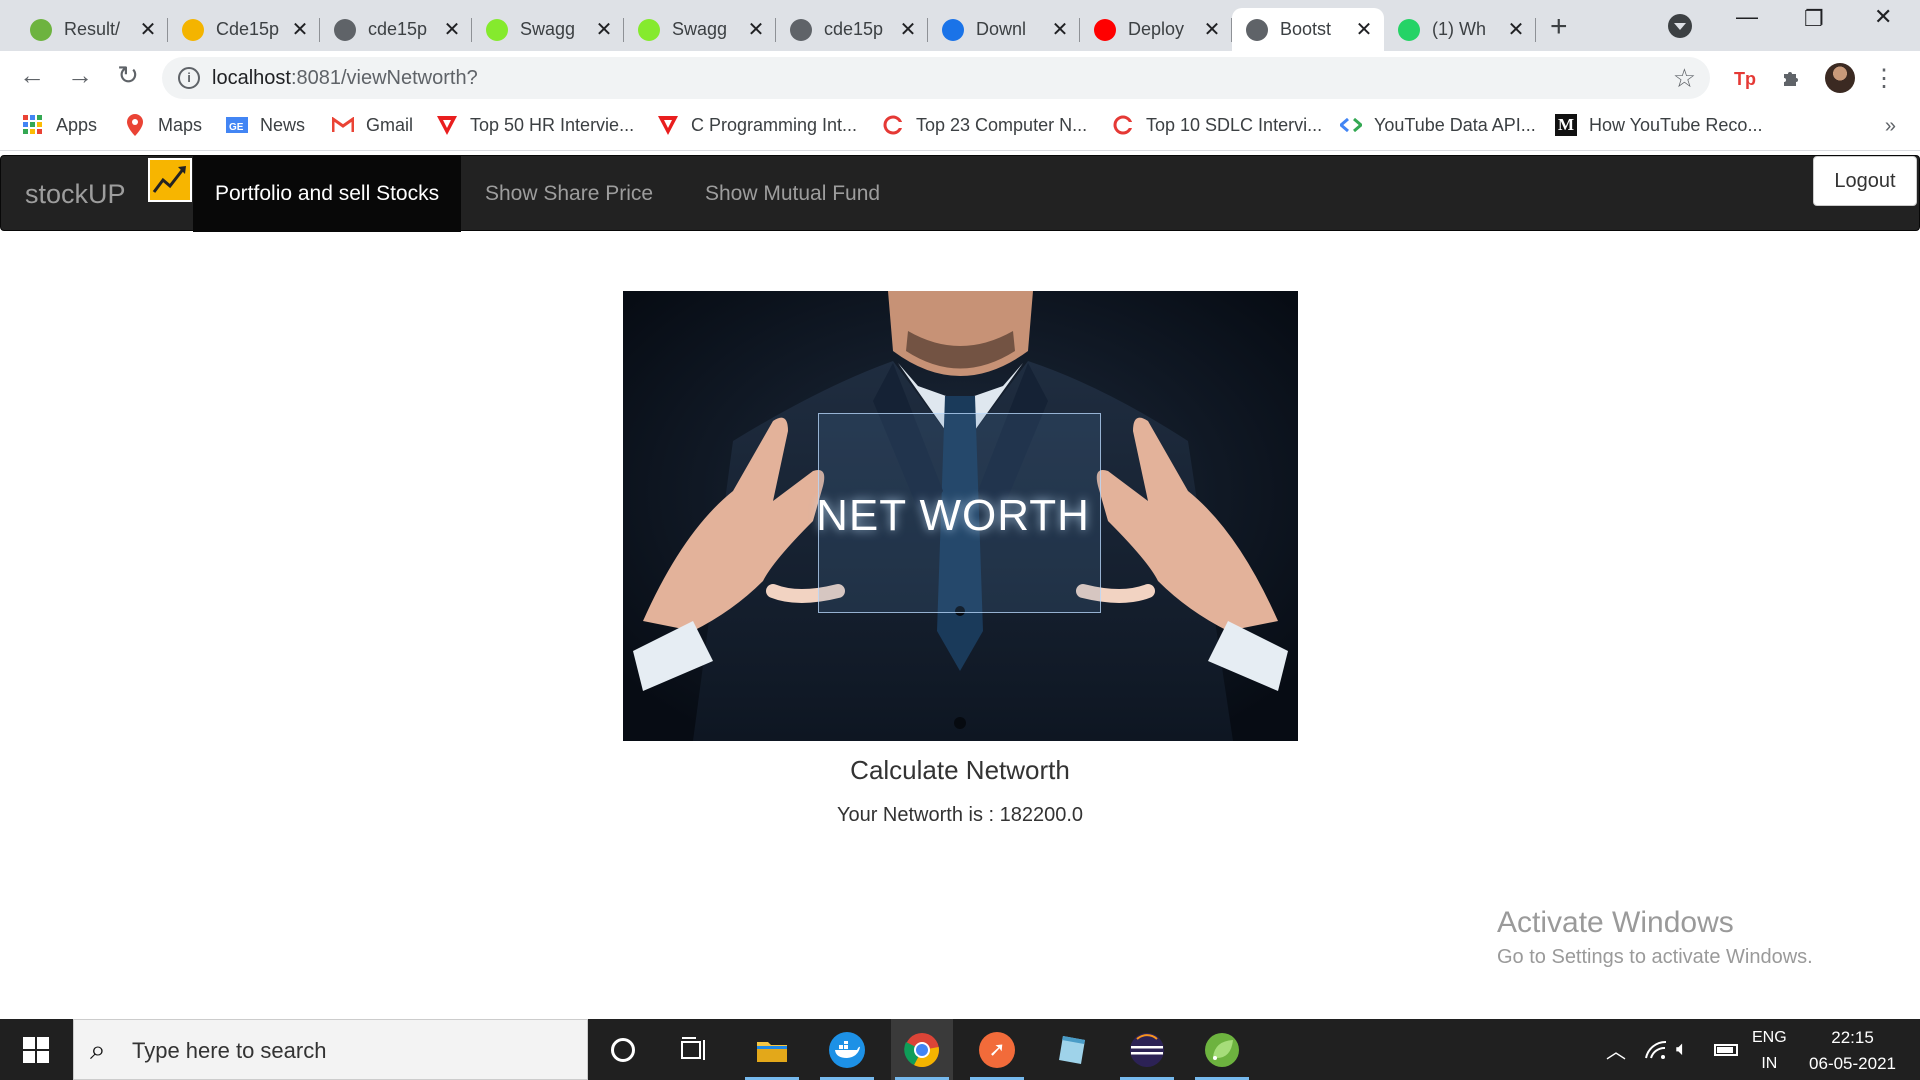  I want to click on bookmark-label: Maps, so click(180, 124).